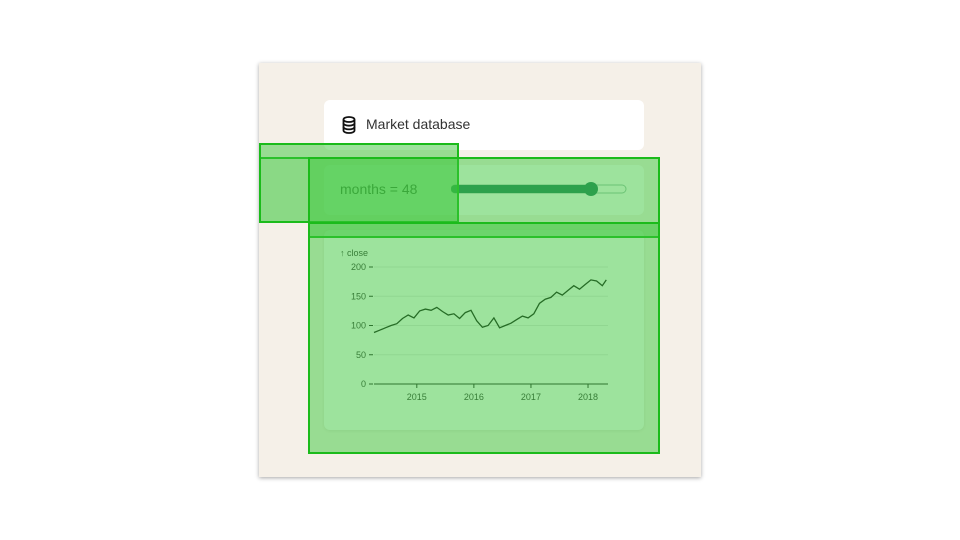 The height and width of the screenshot is (540, 960). I want to click on database-label: Market database, so click(418, 124).